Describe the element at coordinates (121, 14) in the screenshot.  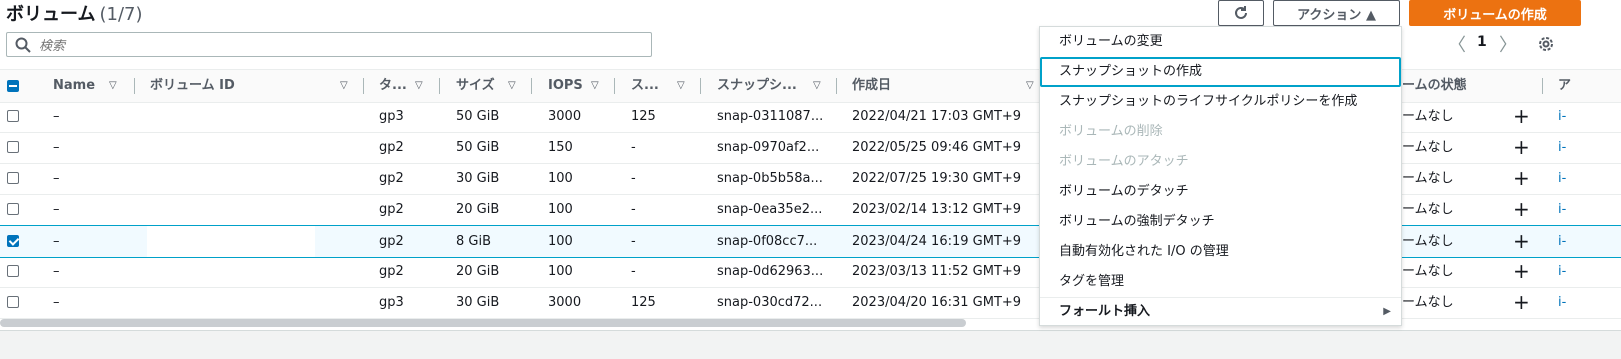
I see `selection-count: (1/7)` at that location.